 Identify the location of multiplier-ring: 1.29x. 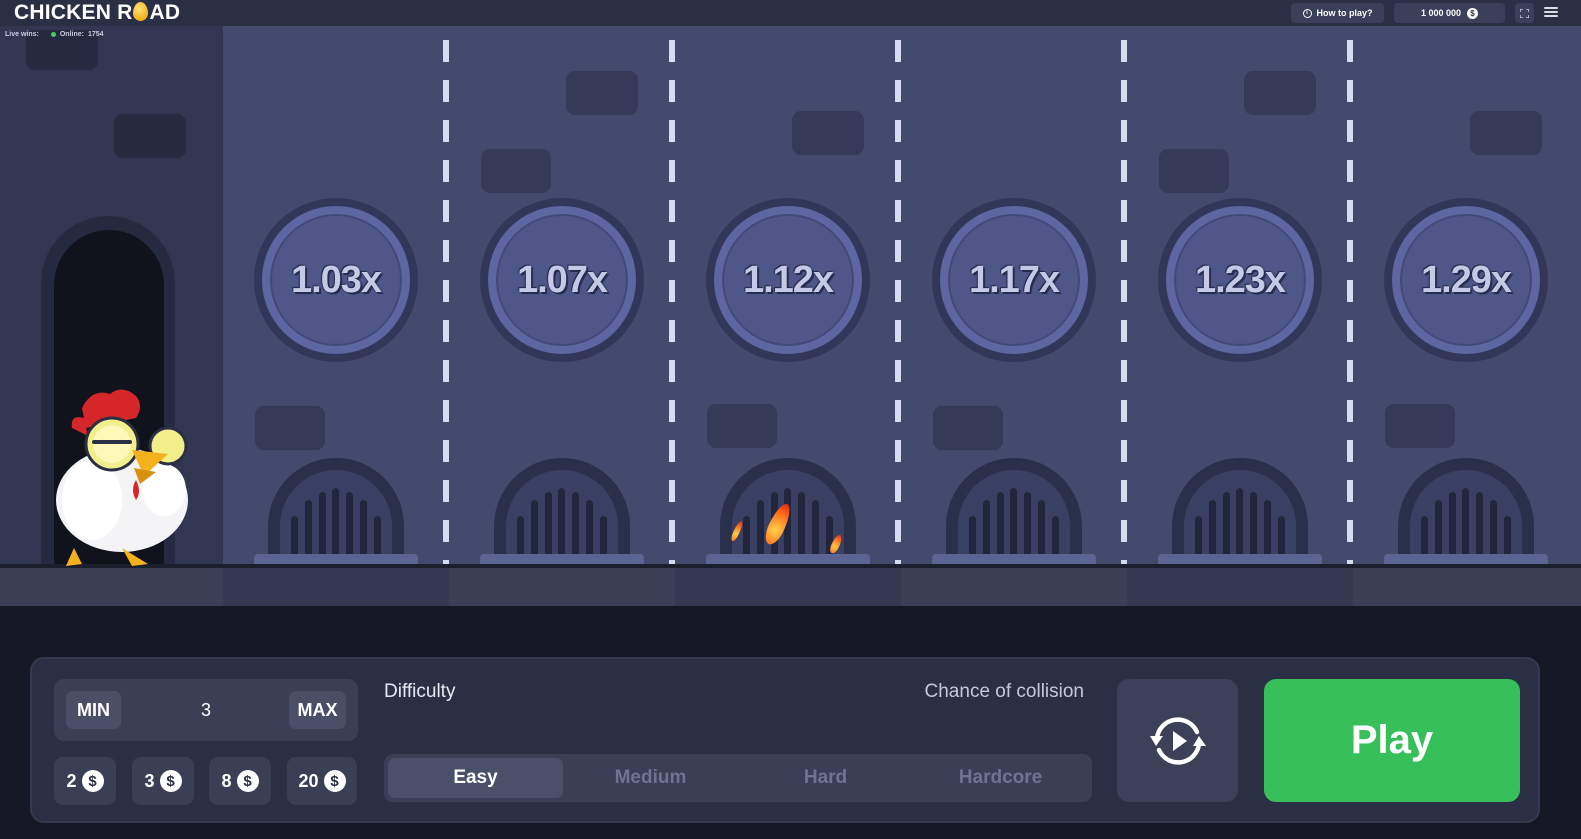
(1466, 280).